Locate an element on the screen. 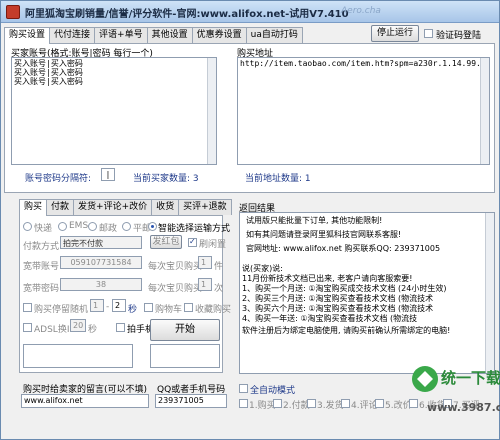 Image resolution: width=500 pixels, height=440 pixels. buyer-count: 当前买家数量: 3 is located at coordinates (166, 179).